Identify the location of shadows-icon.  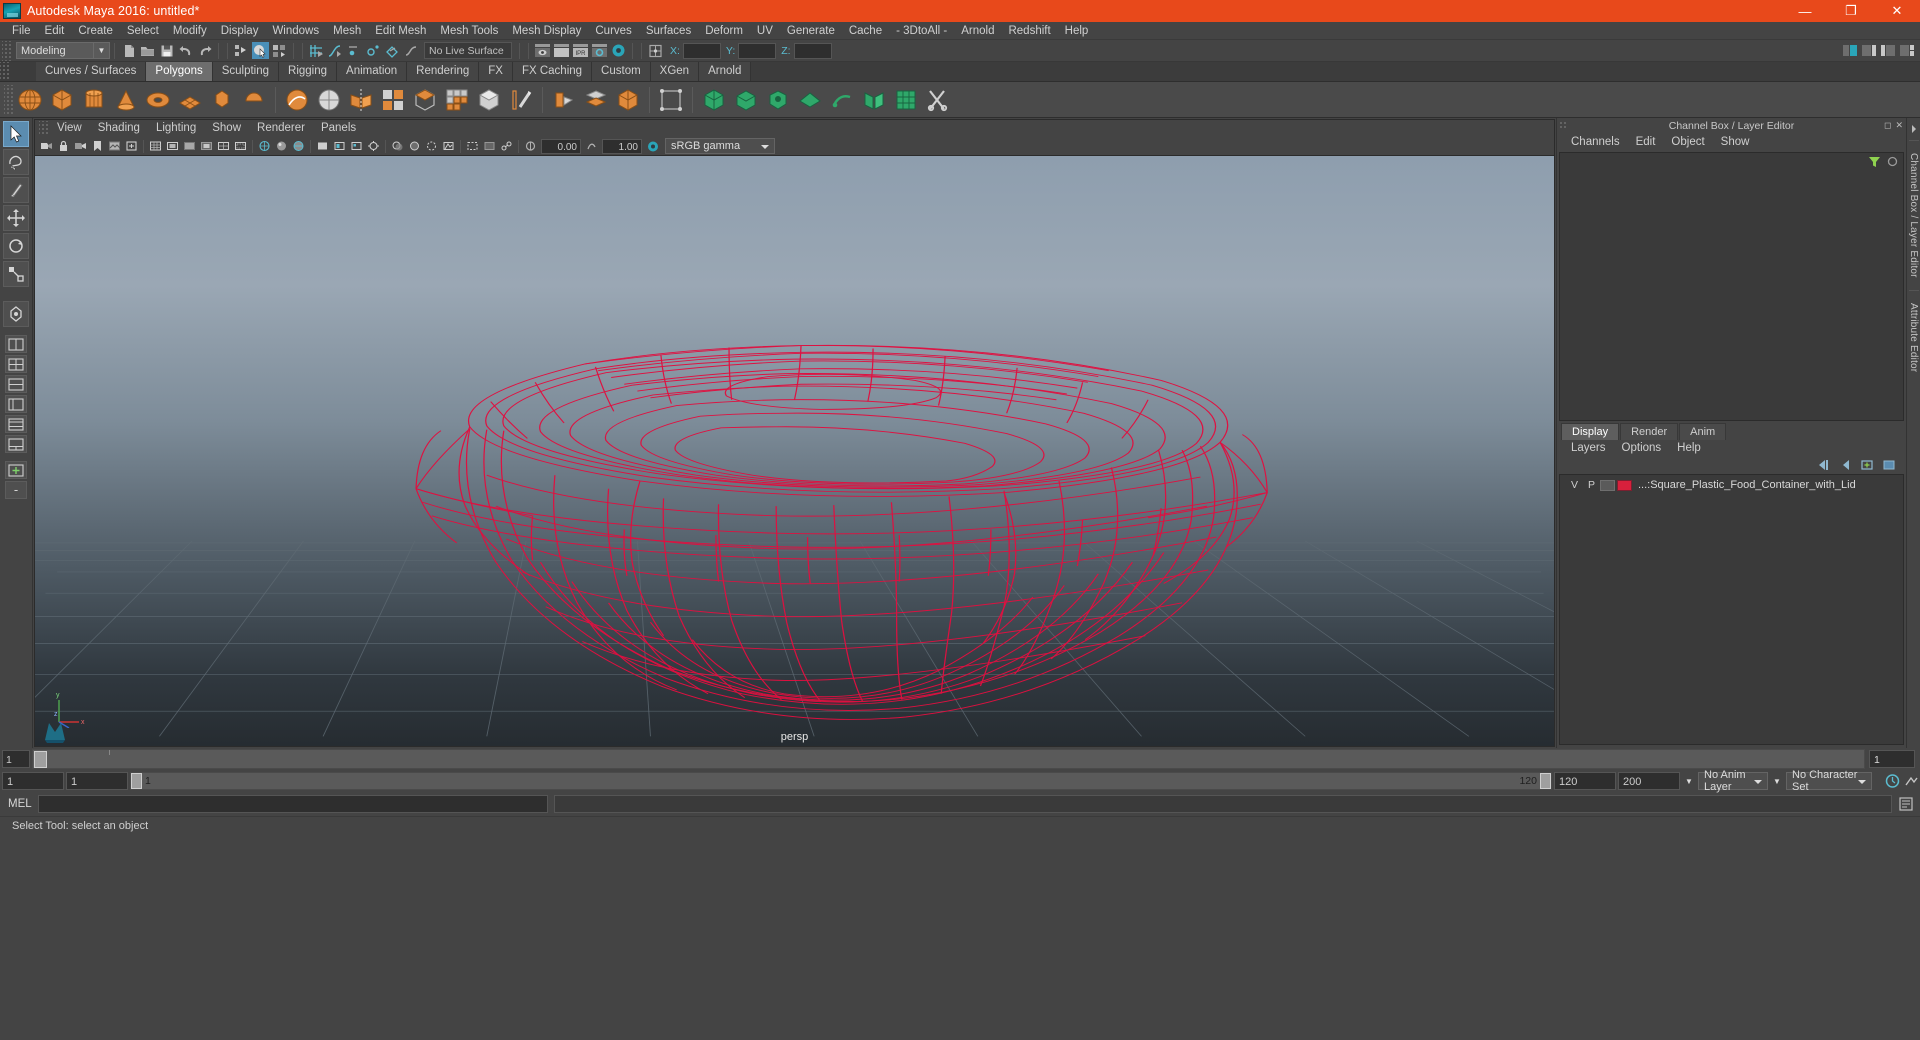
(397, 146).